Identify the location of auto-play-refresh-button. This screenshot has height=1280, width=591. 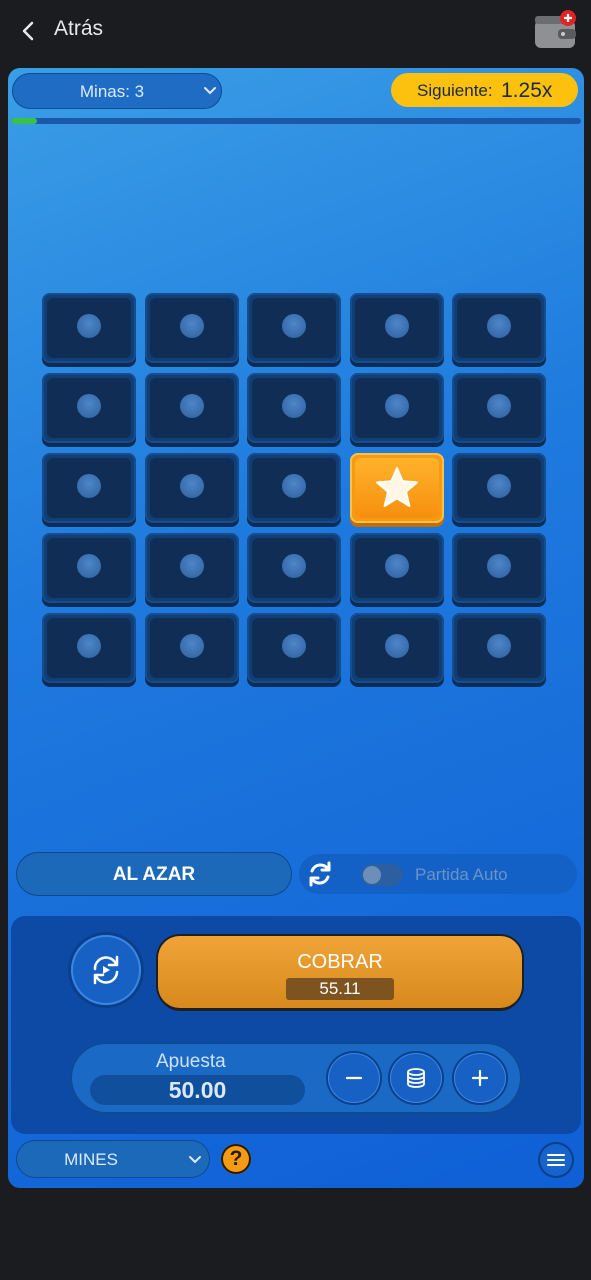
(320, 874).